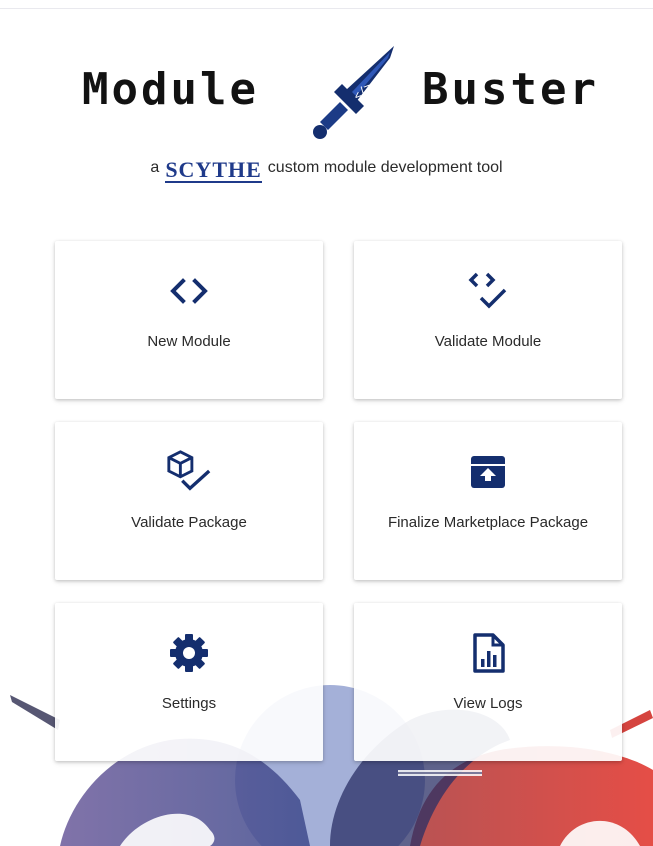 Image resolution: width=653 pixels, height=846 pixels. I want to click on archive-upload-icon, so click(488, 472).